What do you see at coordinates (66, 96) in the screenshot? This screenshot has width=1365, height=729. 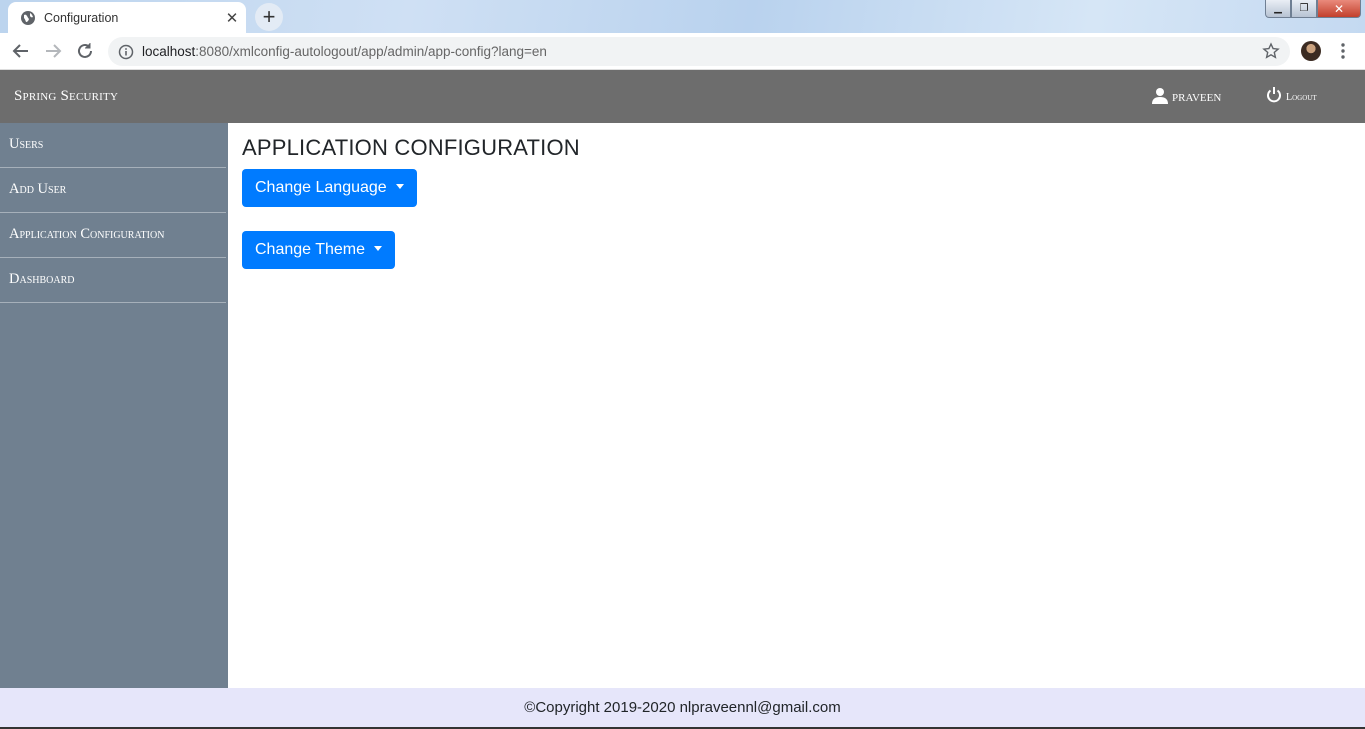 I see `brand-link: Spring Security` at bounding box center [66, 96].